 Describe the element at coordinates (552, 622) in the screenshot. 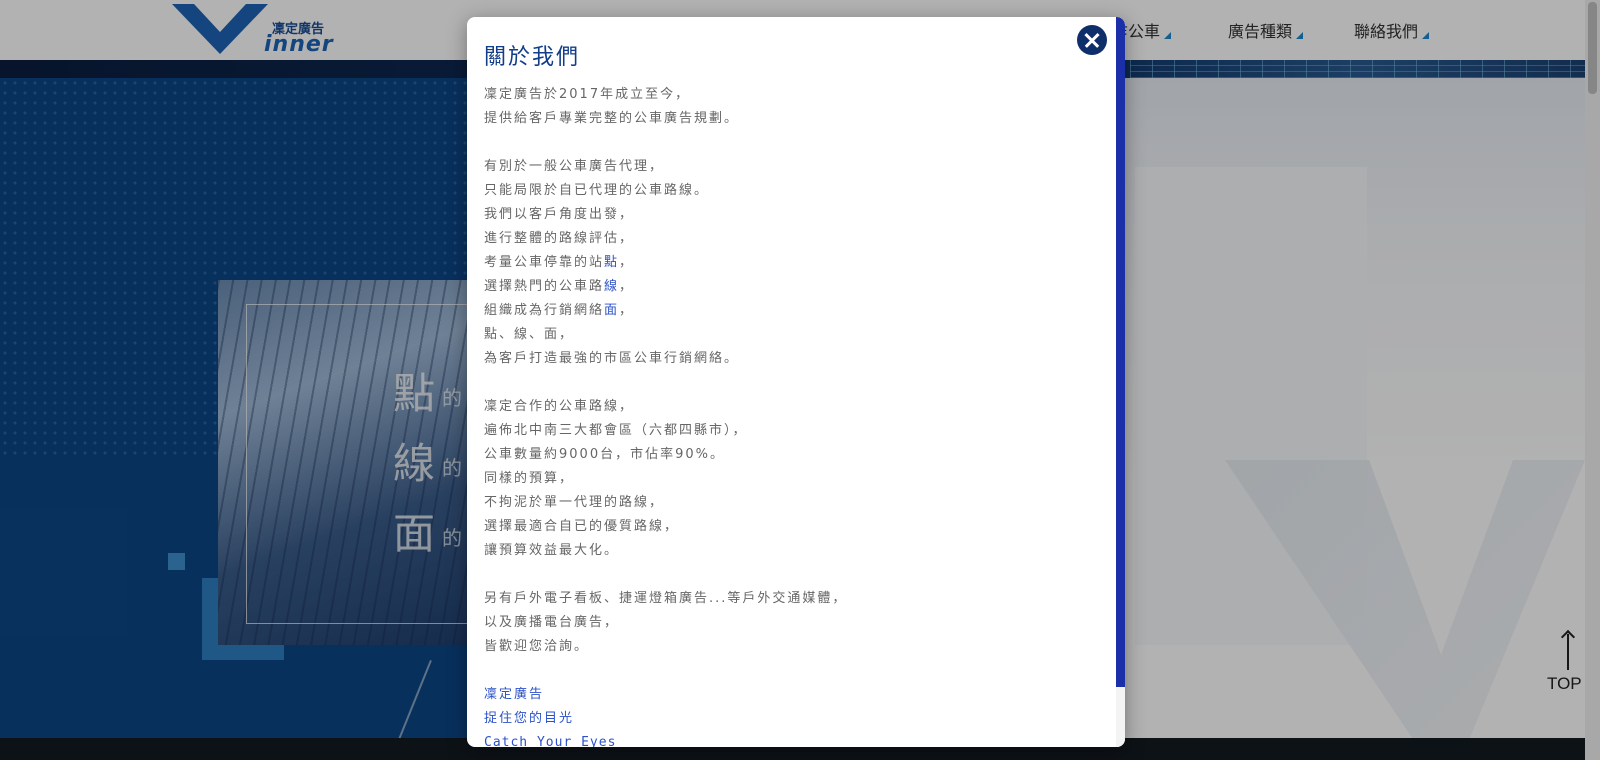

I see `content-line: 以及廣播電台廣告，` at that location.